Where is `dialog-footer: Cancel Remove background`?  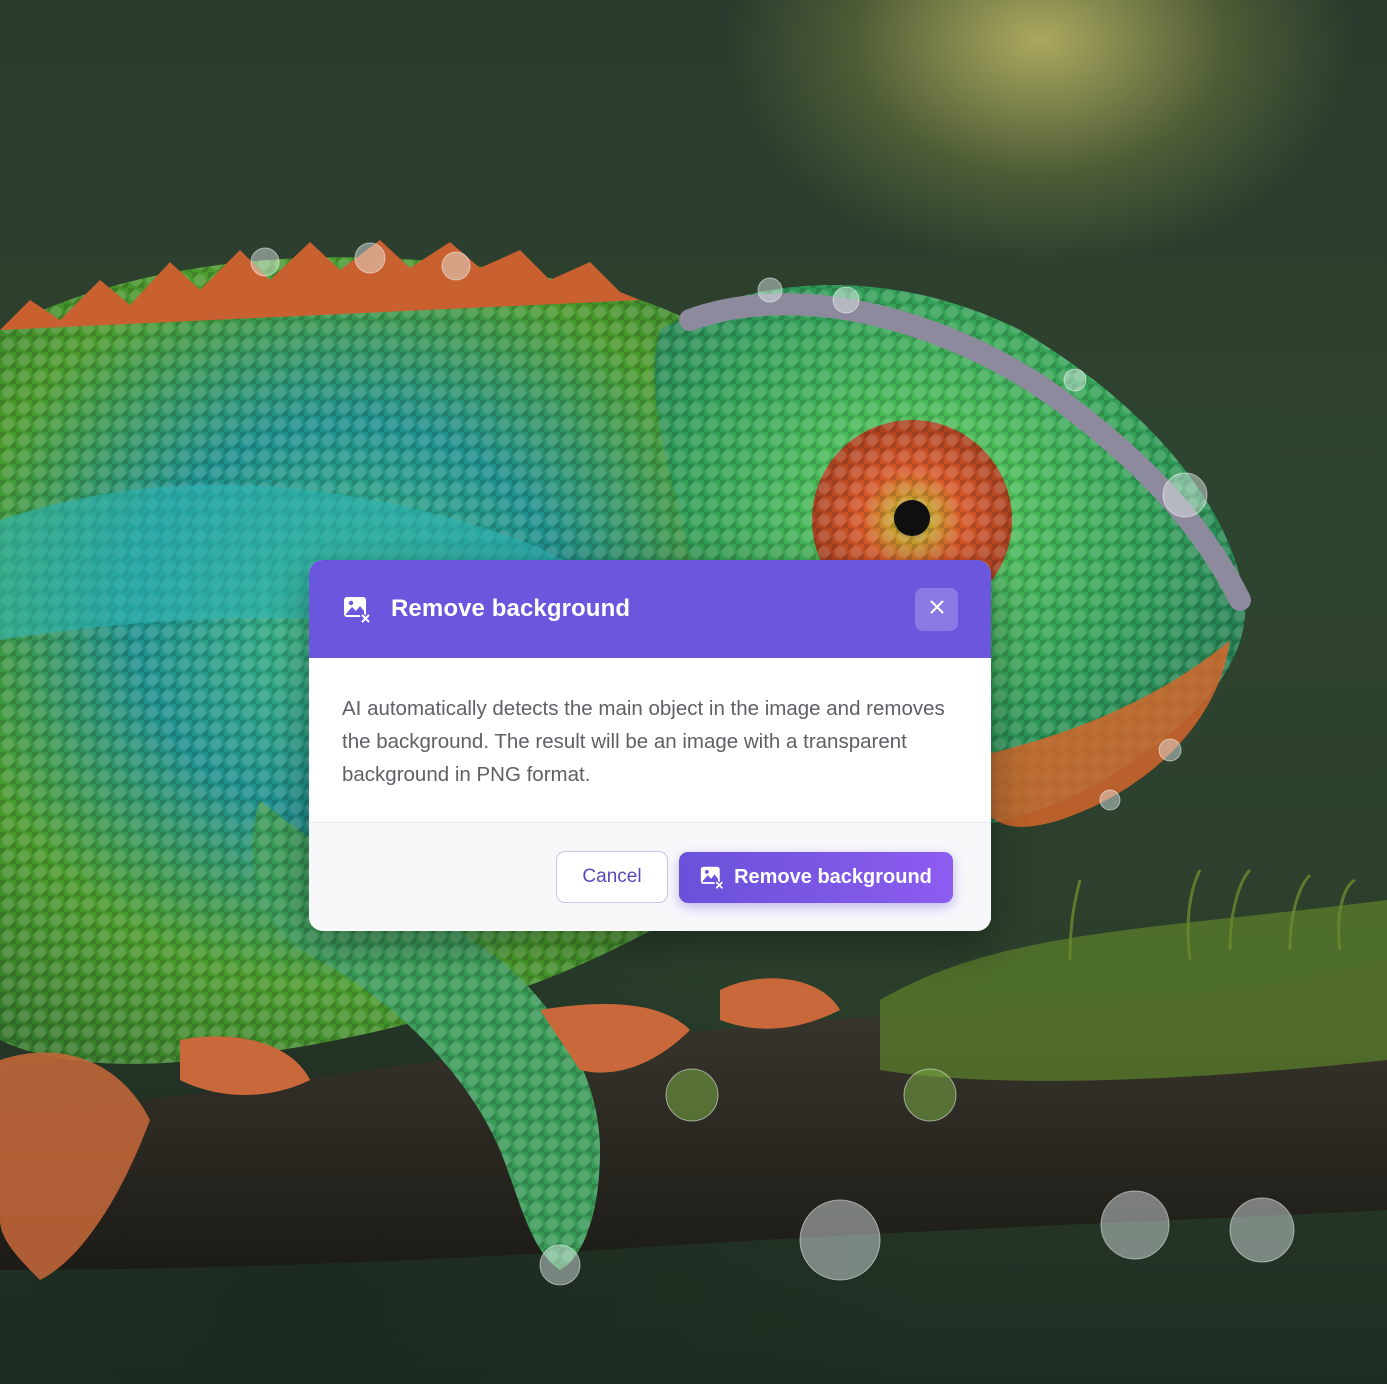 dialog-footer: Cancel Remove background is located at coordinates (650, 877).